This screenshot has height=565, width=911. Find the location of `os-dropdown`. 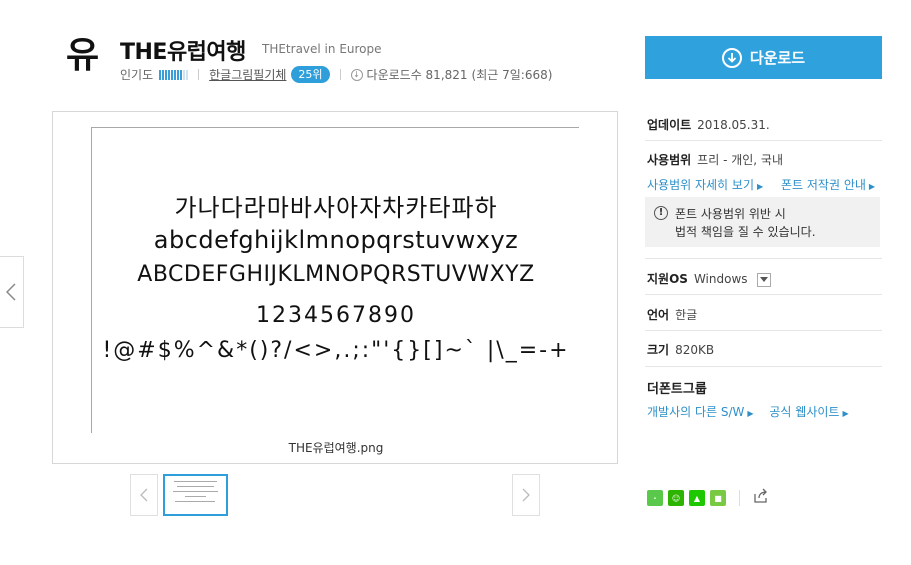

os-dropdown is located at coordinates (764, 279).